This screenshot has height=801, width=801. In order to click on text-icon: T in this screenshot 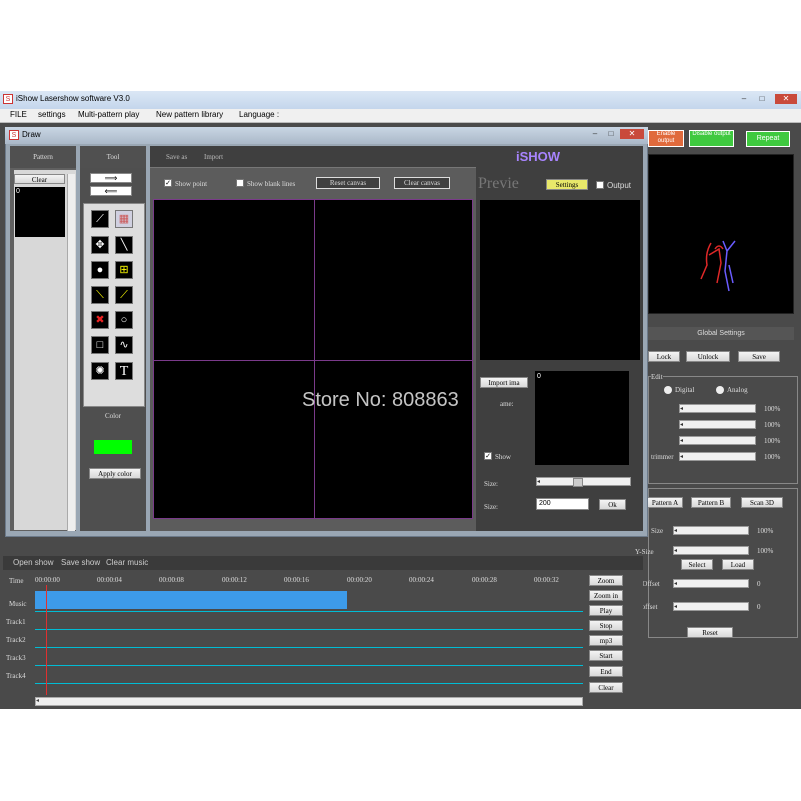, I will do `click(124, 371)`.